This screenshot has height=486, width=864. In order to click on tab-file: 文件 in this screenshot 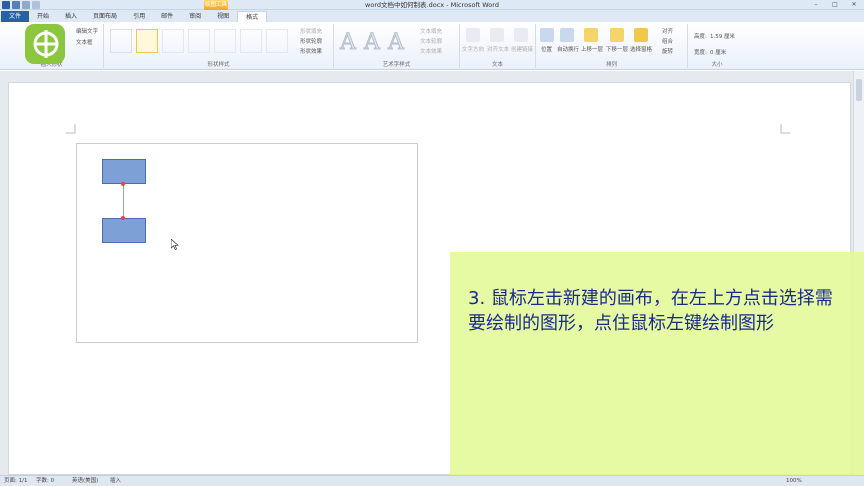, I will do `click(15, 16)`.